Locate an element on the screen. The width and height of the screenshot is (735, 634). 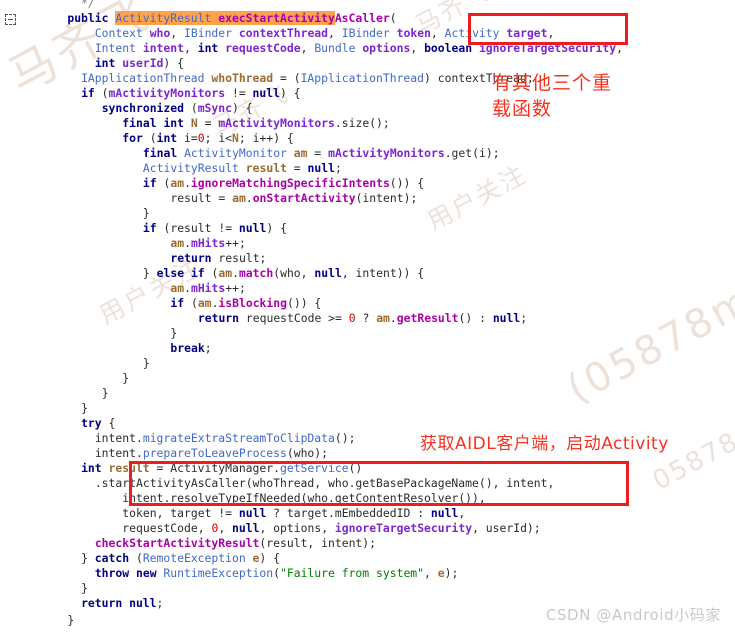
code-token: final is located at coordinates (163, 153).